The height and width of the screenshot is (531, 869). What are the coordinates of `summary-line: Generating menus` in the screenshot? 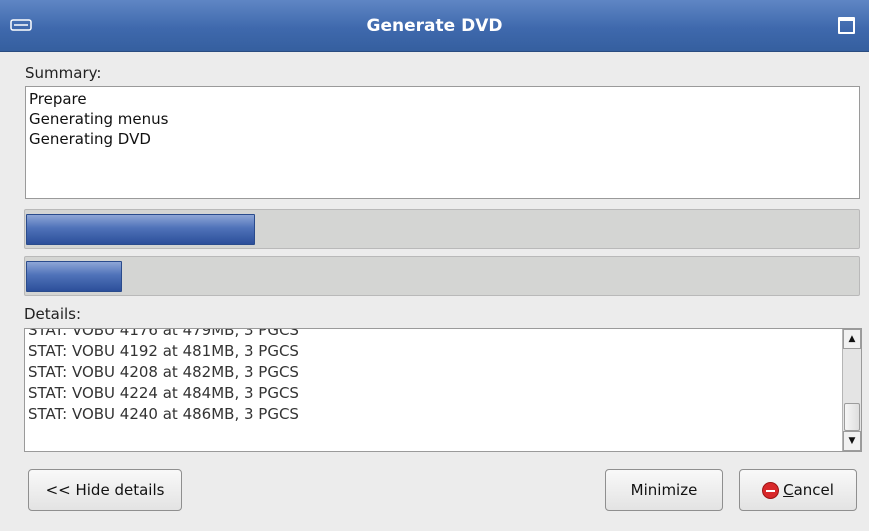 It's located at (99, 119).